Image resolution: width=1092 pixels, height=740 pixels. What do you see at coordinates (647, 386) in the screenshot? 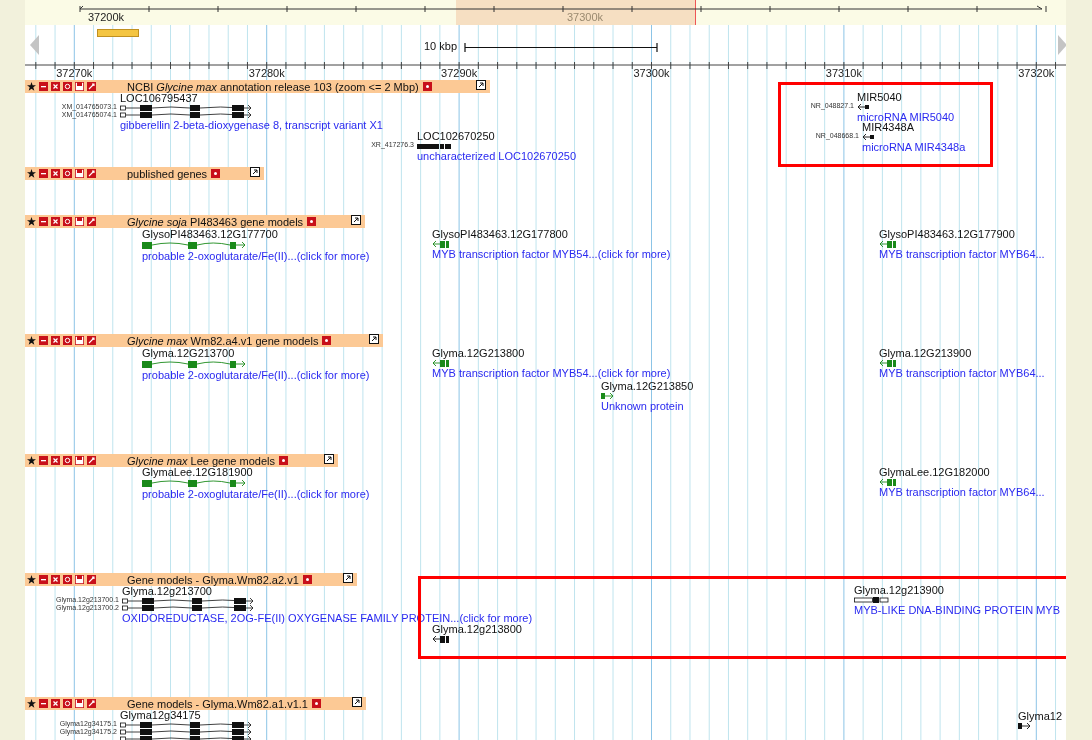
I see `gene-name: Glyma.12G213850` at bounding box center [647, 386].